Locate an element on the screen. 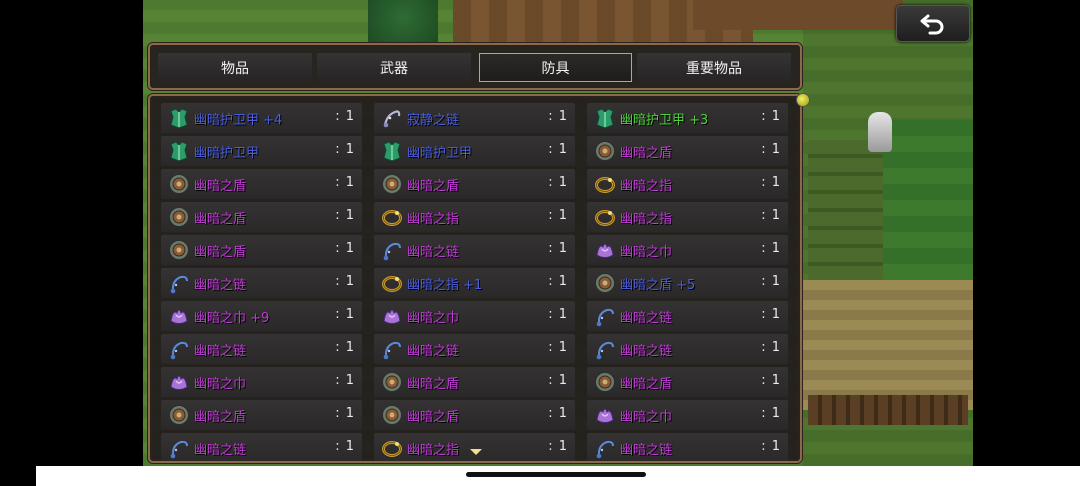 The width and height of the screenshot is (1080, 486). tab-items: 物品 is located at coordinates (235, 67).